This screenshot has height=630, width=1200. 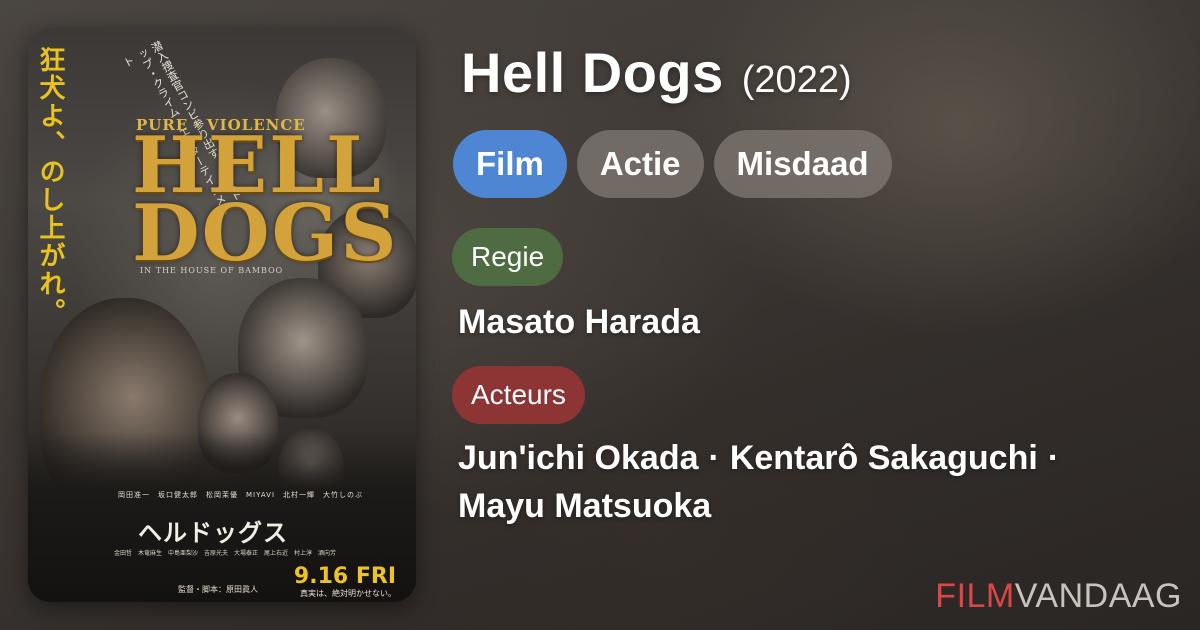 What do you see at coordinates (802, 164) in the screenshot?
I see `genre-chip-misdaad: Misdaad` at bounding box center [802, 164].